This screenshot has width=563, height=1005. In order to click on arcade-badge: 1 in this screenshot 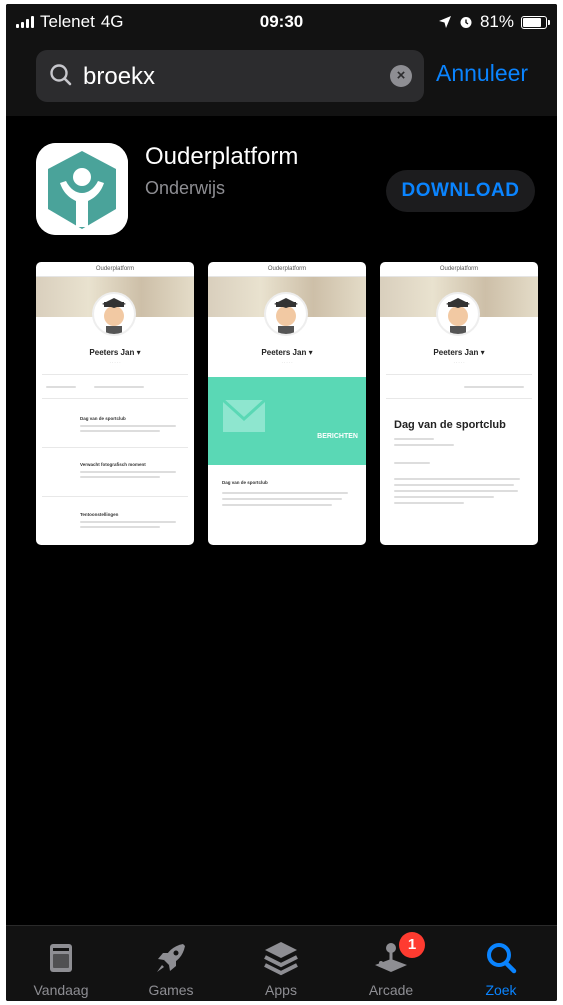, I will do `click(412, 945)`.